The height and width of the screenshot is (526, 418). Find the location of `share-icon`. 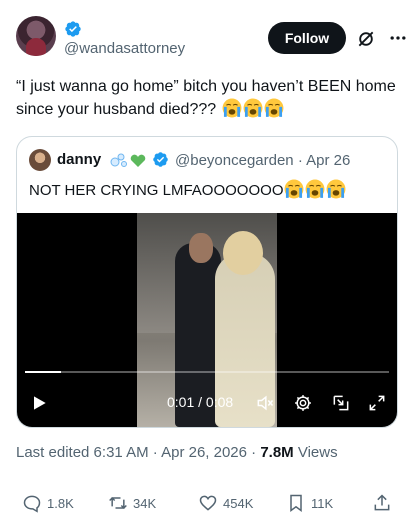

share-icon is located at coordinates (382, 502).